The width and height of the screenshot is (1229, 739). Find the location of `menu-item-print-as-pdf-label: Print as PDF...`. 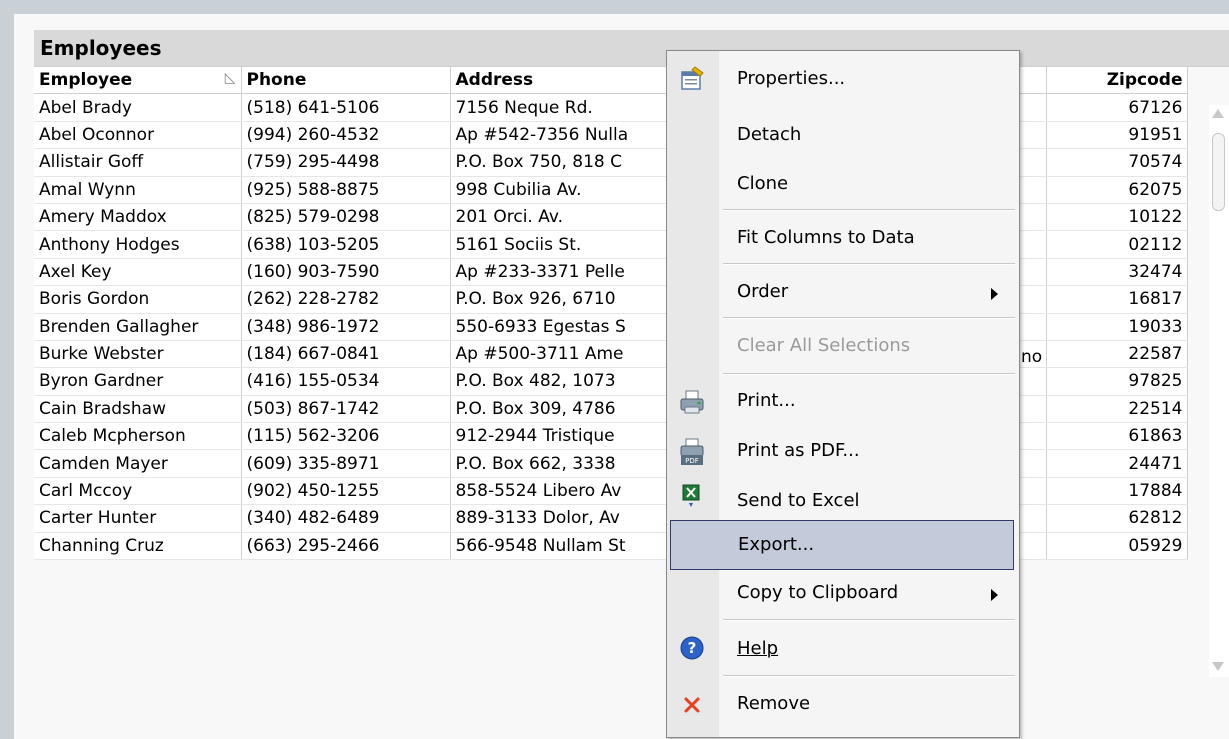

menu-item-print-as-pdf-label: Print as PDF... is located at coordinates (798, 450).